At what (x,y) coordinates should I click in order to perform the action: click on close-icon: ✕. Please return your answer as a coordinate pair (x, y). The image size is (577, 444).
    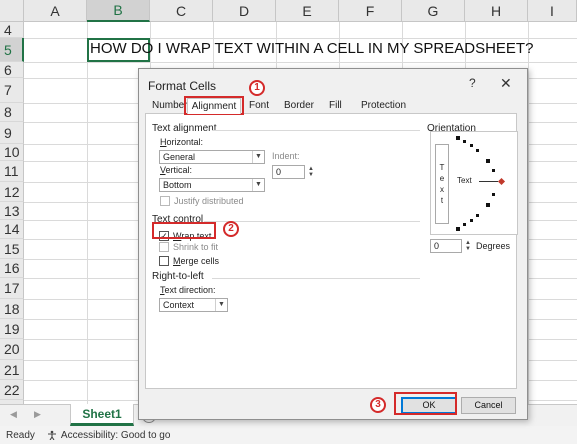
    Looking at the image, I should click on (506, 83).